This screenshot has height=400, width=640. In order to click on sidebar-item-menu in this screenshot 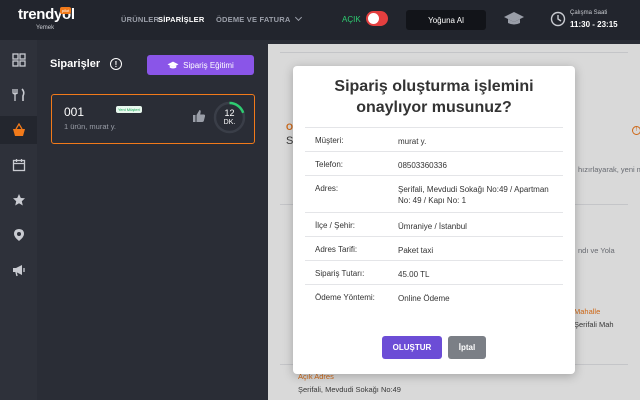, I will do `click(18, 95)`.